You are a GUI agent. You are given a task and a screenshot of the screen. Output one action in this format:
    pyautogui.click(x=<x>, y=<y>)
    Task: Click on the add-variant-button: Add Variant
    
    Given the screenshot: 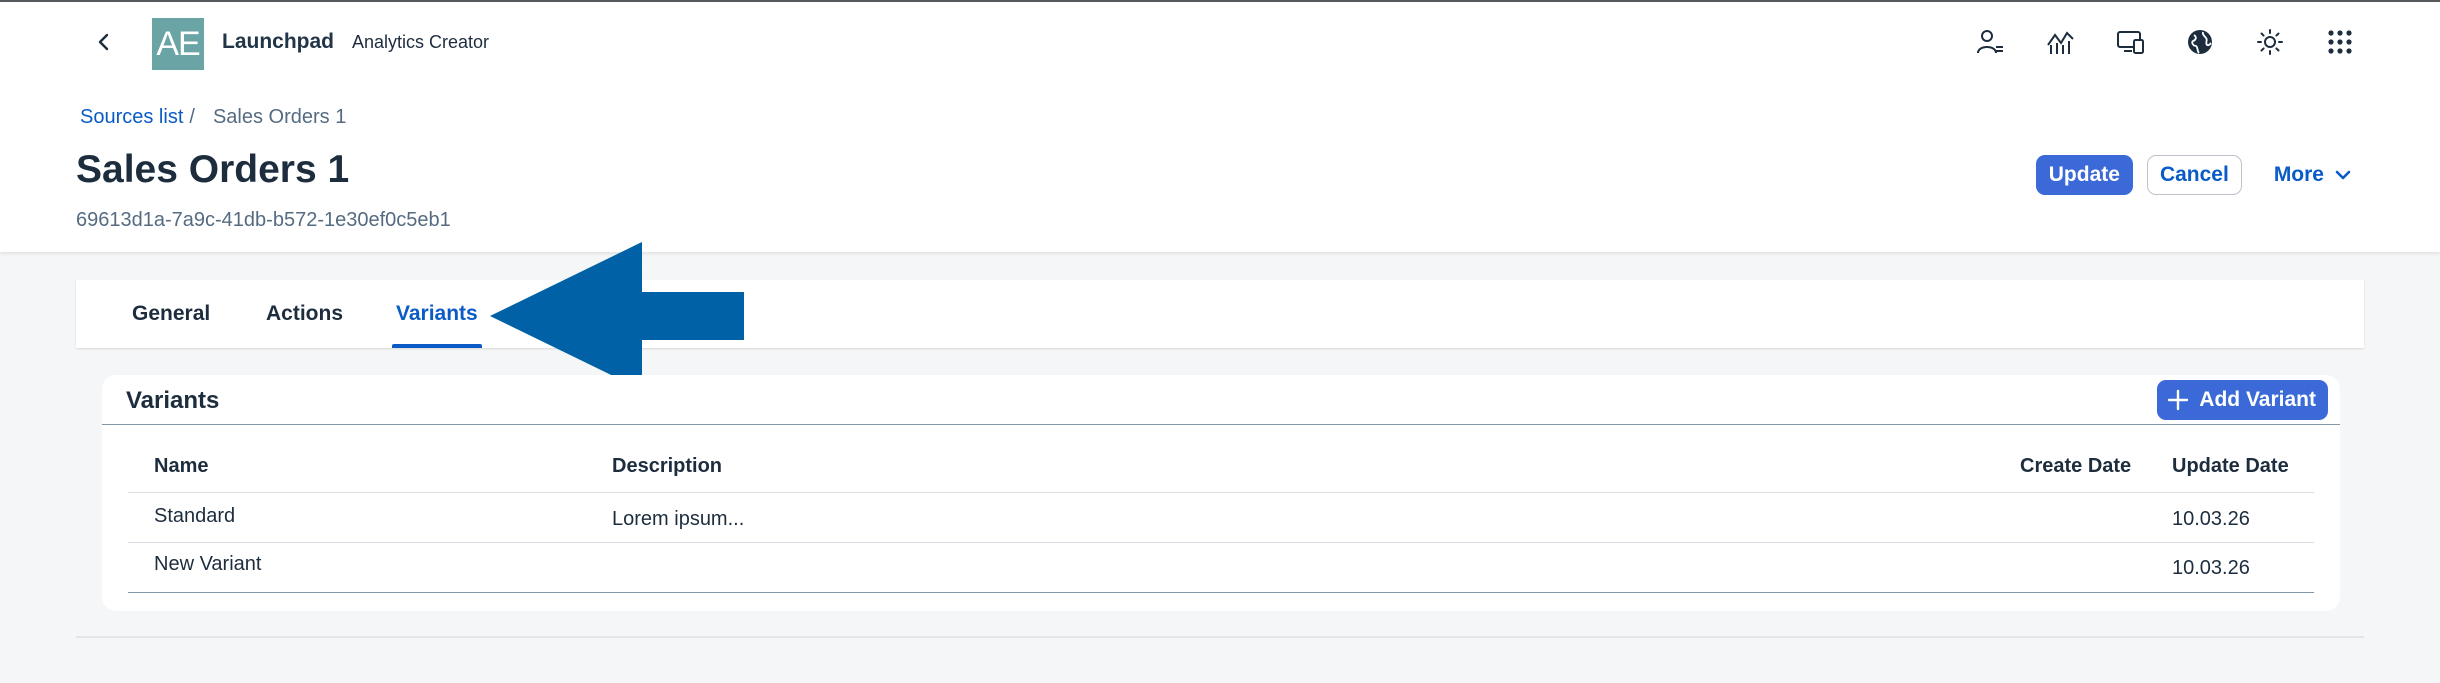 What is the action you would take?
    pyautogui.click(x=2242, y=400)
    